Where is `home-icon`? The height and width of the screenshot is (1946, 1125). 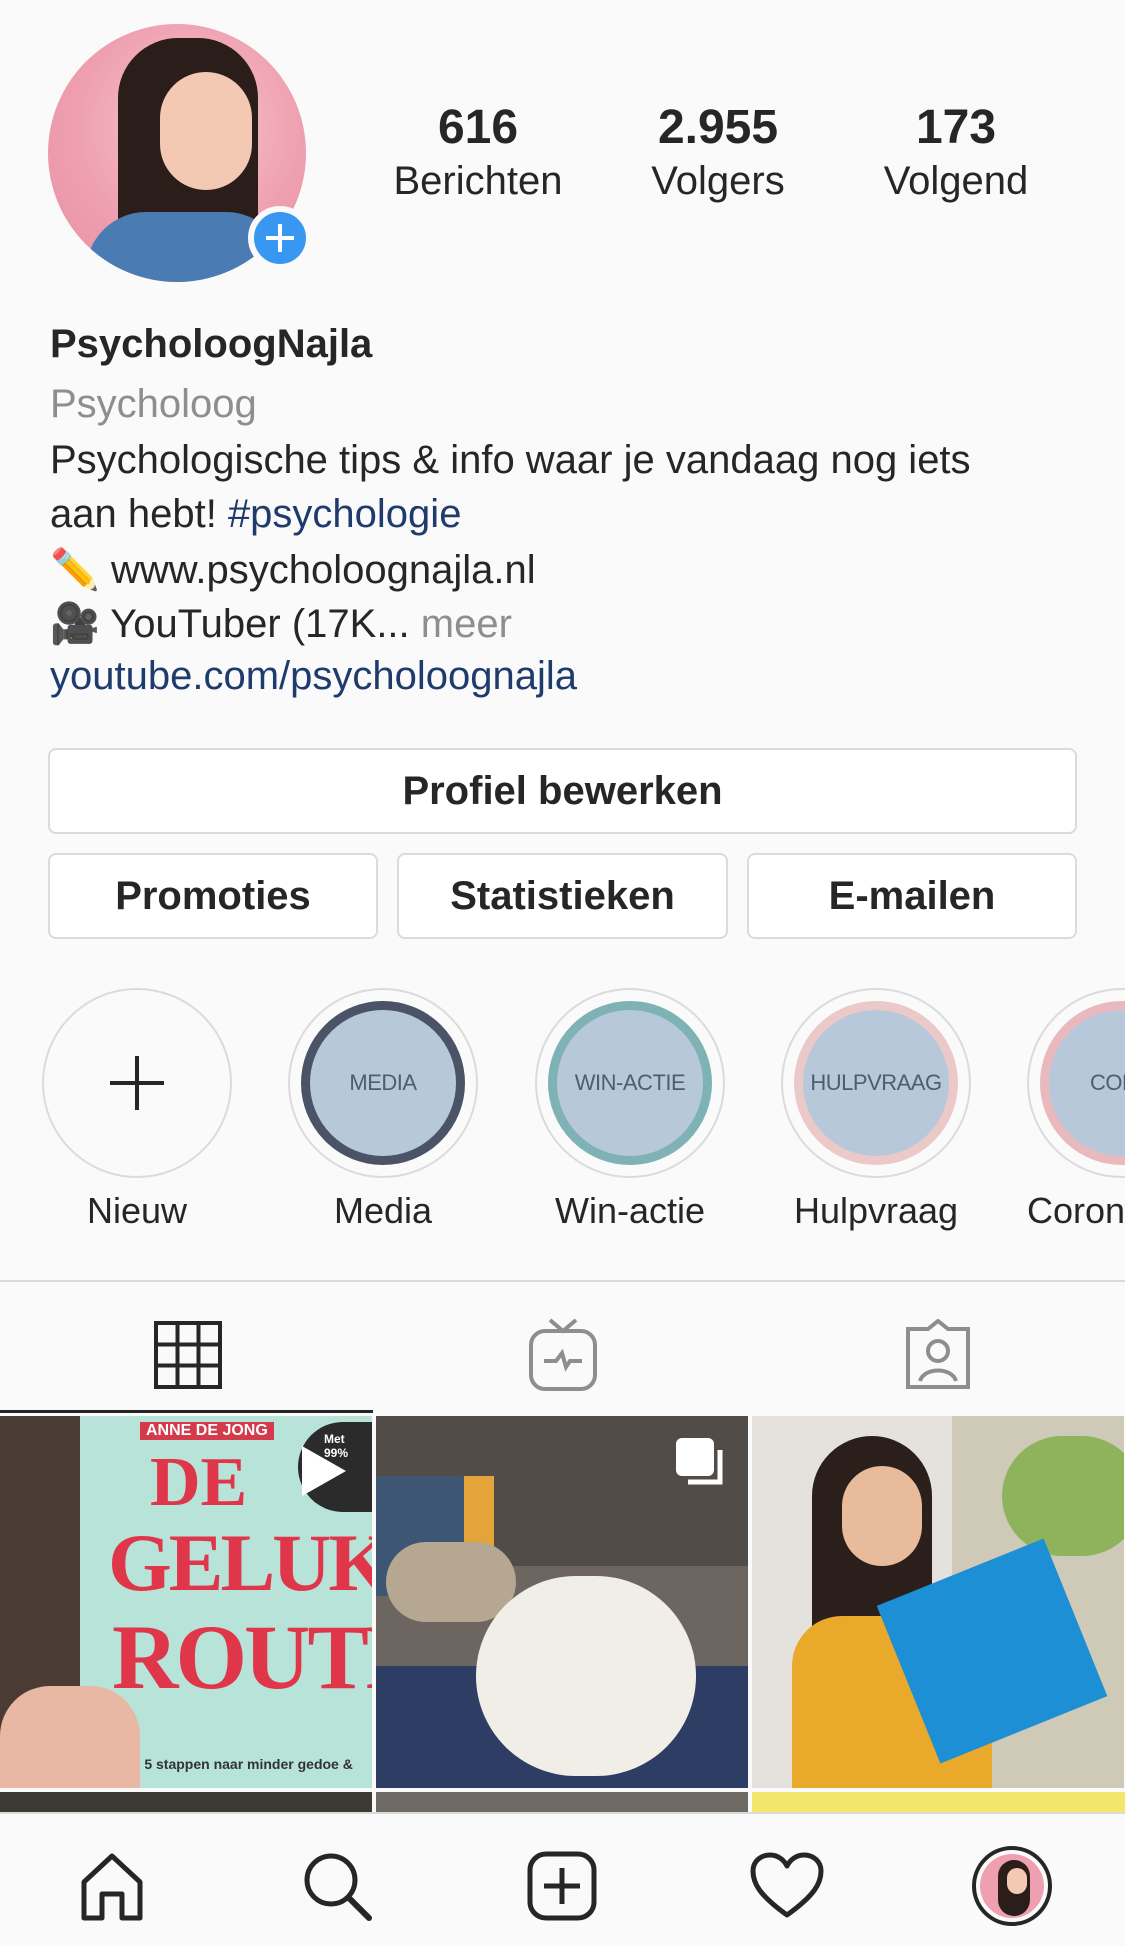
home-icon is located at coordinates (112, 1887).